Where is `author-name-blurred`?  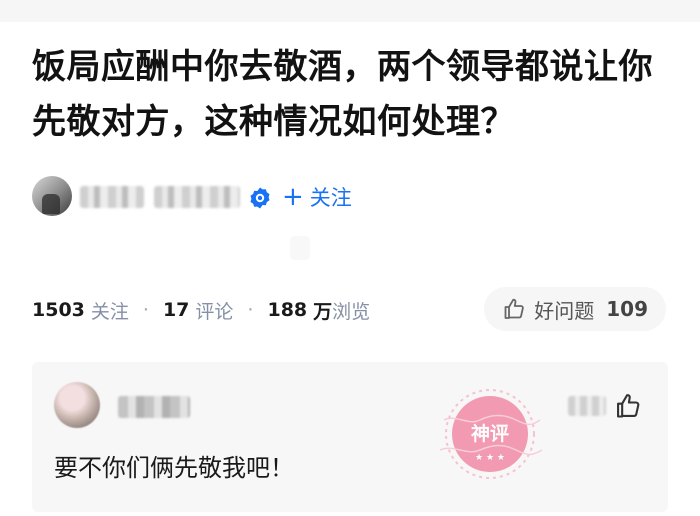
author-name-blurred is located at coordinates (112, 197).